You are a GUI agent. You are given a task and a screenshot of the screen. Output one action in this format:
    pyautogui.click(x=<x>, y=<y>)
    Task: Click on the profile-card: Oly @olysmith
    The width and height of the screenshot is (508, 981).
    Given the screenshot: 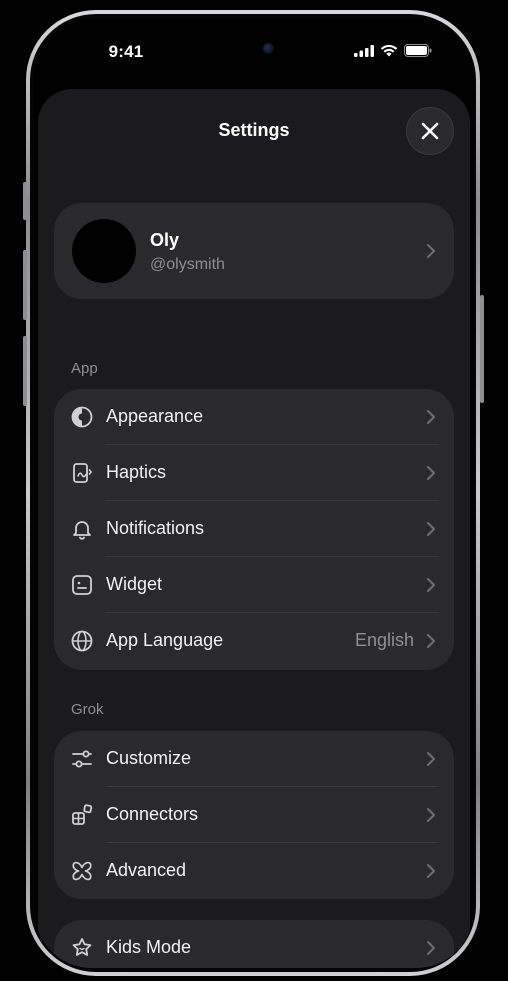 What is the action you would take?
    pyautogui.click(x=254, y=251)
    